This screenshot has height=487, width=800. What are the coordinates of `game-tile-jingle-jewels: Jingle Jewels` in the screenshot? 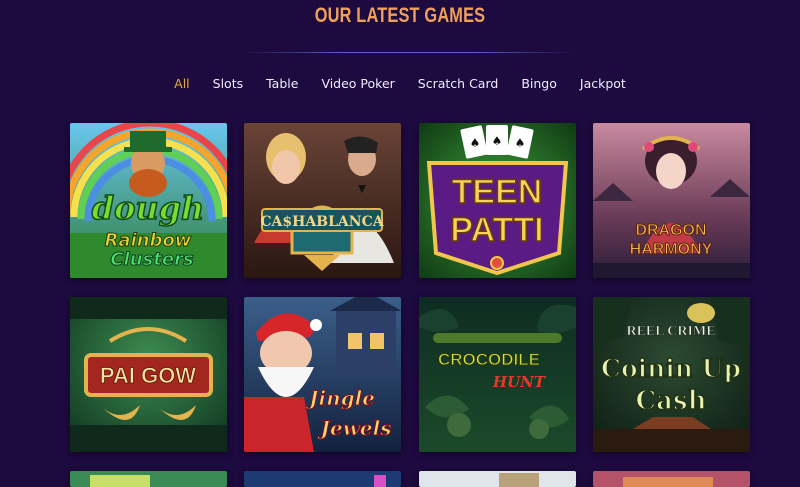 It's located at (322, 374).